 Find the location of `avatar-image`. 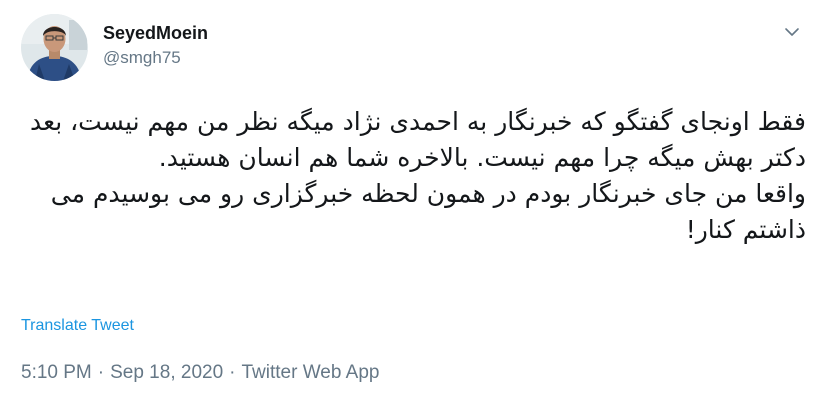

avatar-image is located at coordinates (54, 47).